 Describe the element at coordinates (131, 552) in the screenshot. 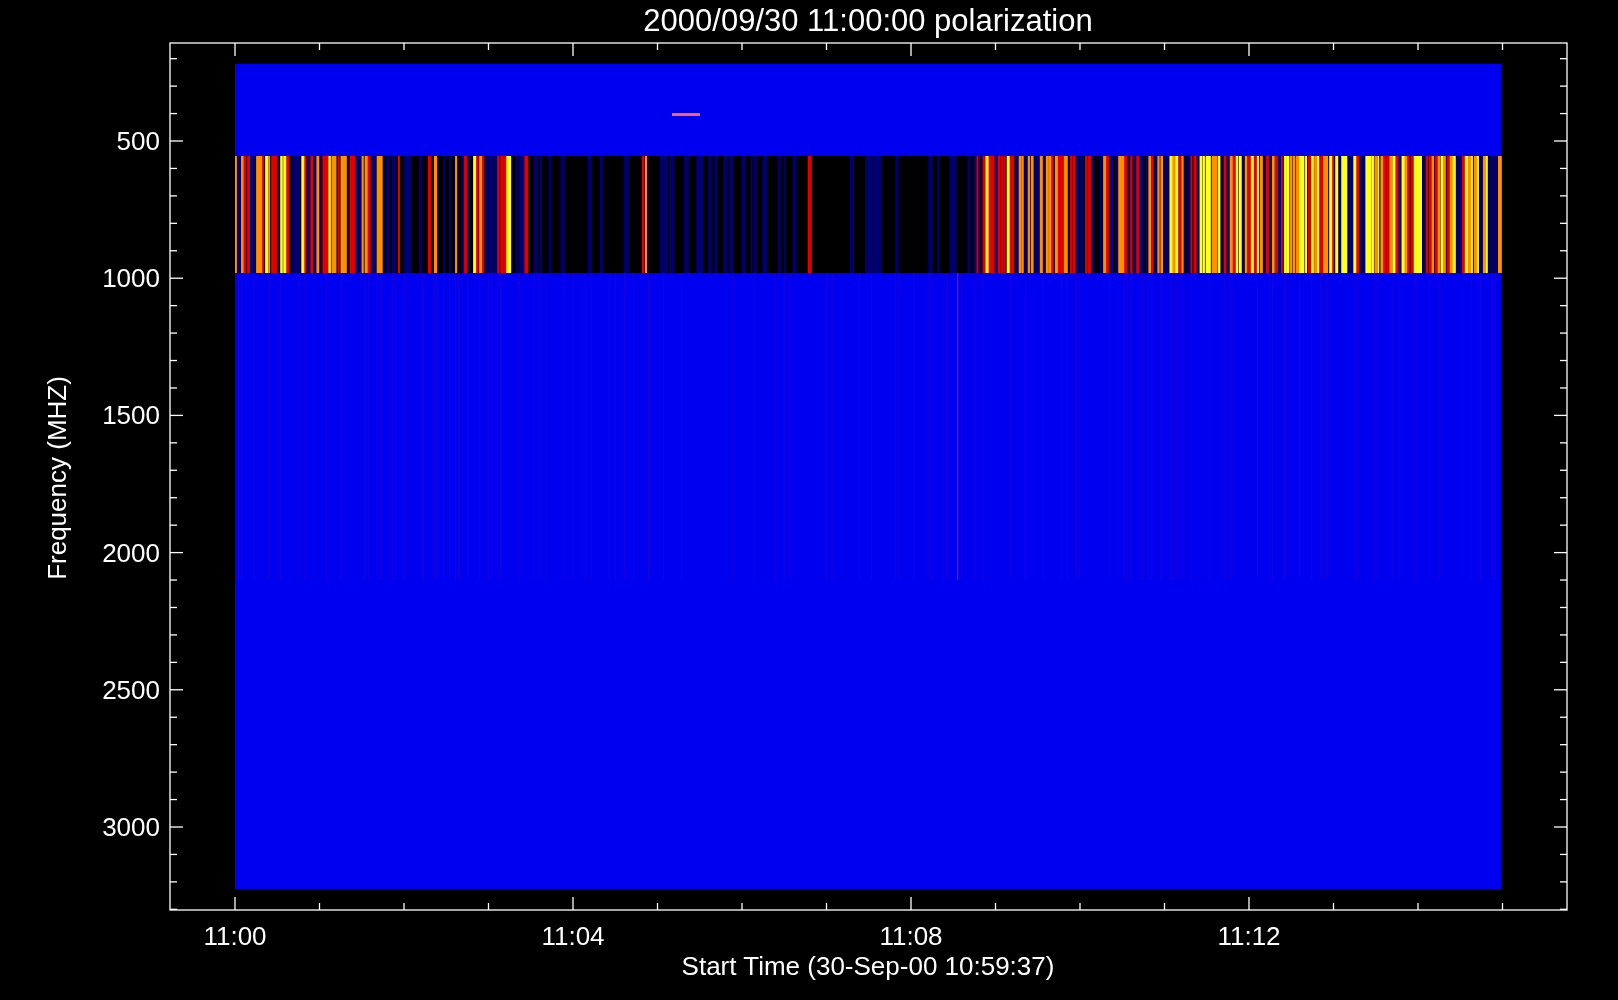

I see `tick-label: 2000` at that location.